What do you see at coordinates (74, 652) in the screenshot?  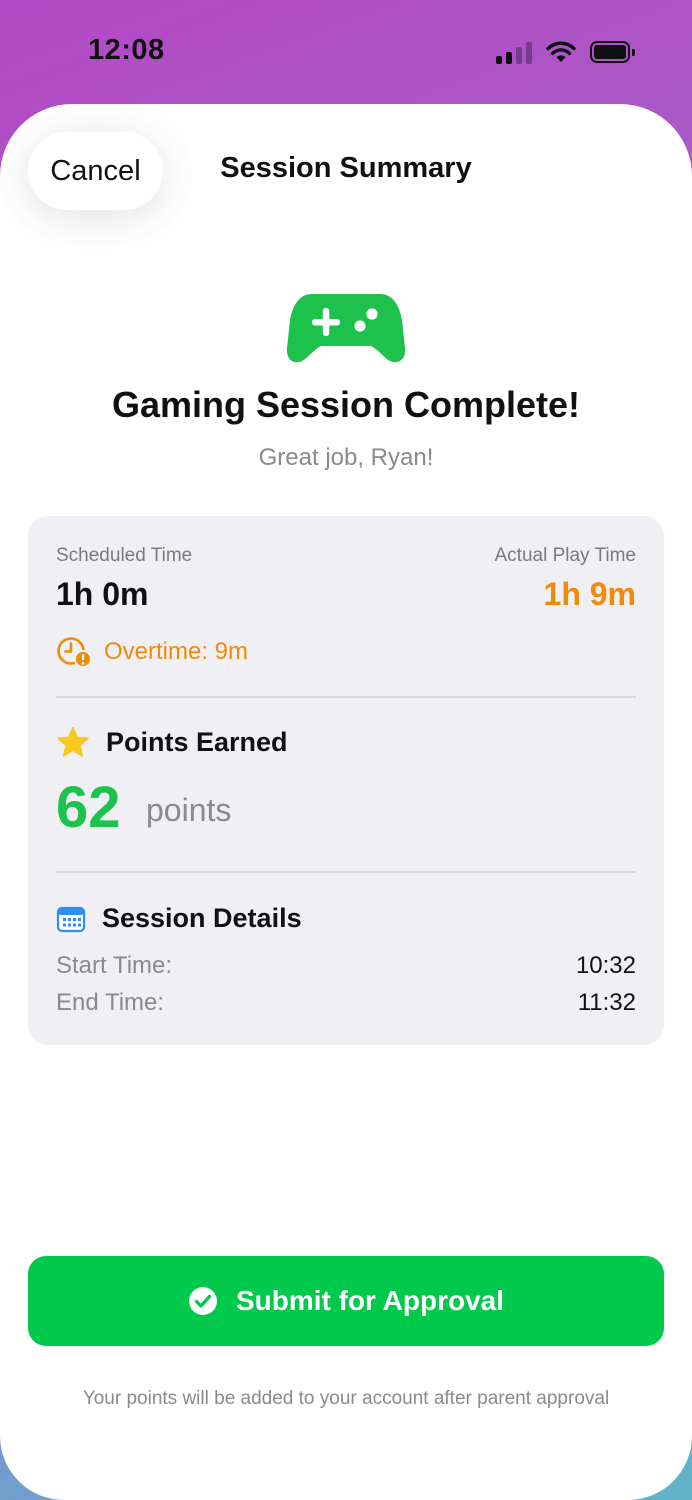 I see `clock-alert-icon` at bounding box center [74, 652].